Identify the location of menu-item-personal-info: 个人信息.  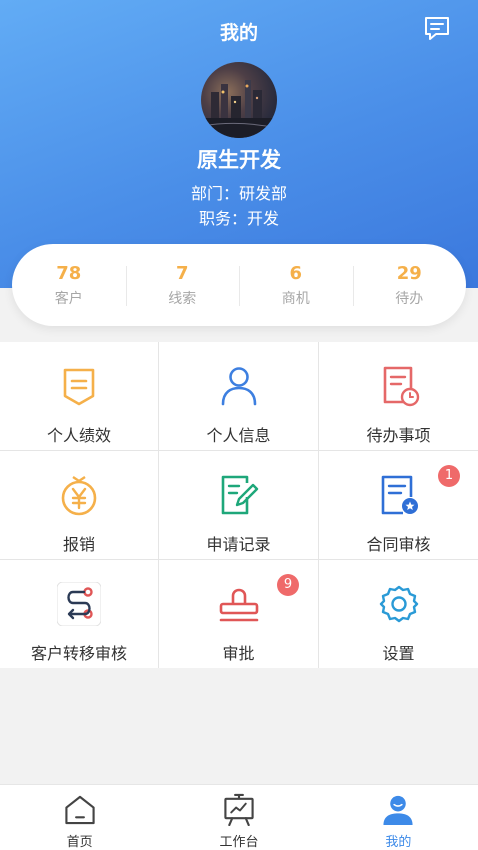
(238, 396).